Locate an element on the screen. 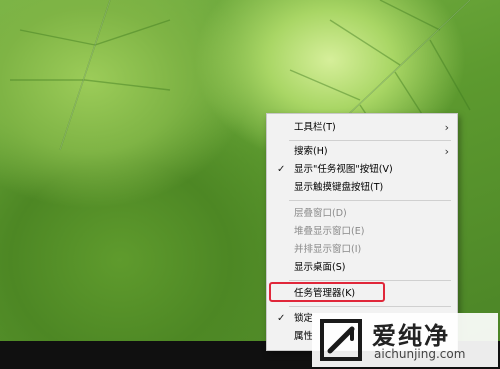  menu-item-side-by-side-windows: 并排显示窗口(I) is located at coordinates (362, 250).